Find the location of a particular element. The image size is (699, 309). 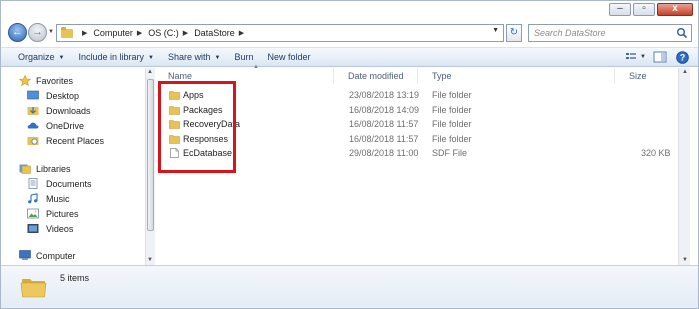

file-name: EcDatabase is located at coordinates (208, 153).